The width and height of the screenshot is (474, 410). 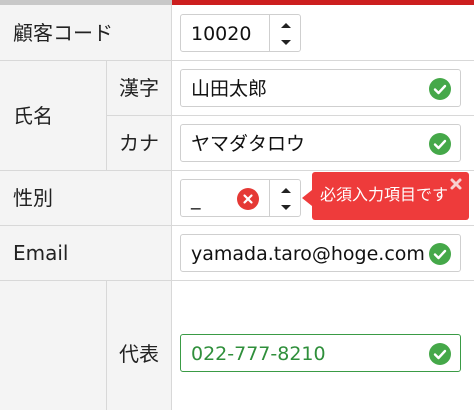 I want to click on phone-input: 022-777-8210, so click(x=320, y=353).